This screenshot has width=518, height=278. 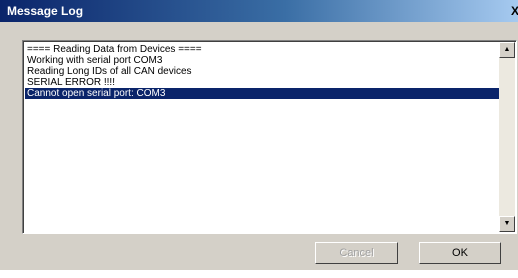 I want to click on log-line: ==== Reading Data from Devices ====, so click(x=262, y=49).